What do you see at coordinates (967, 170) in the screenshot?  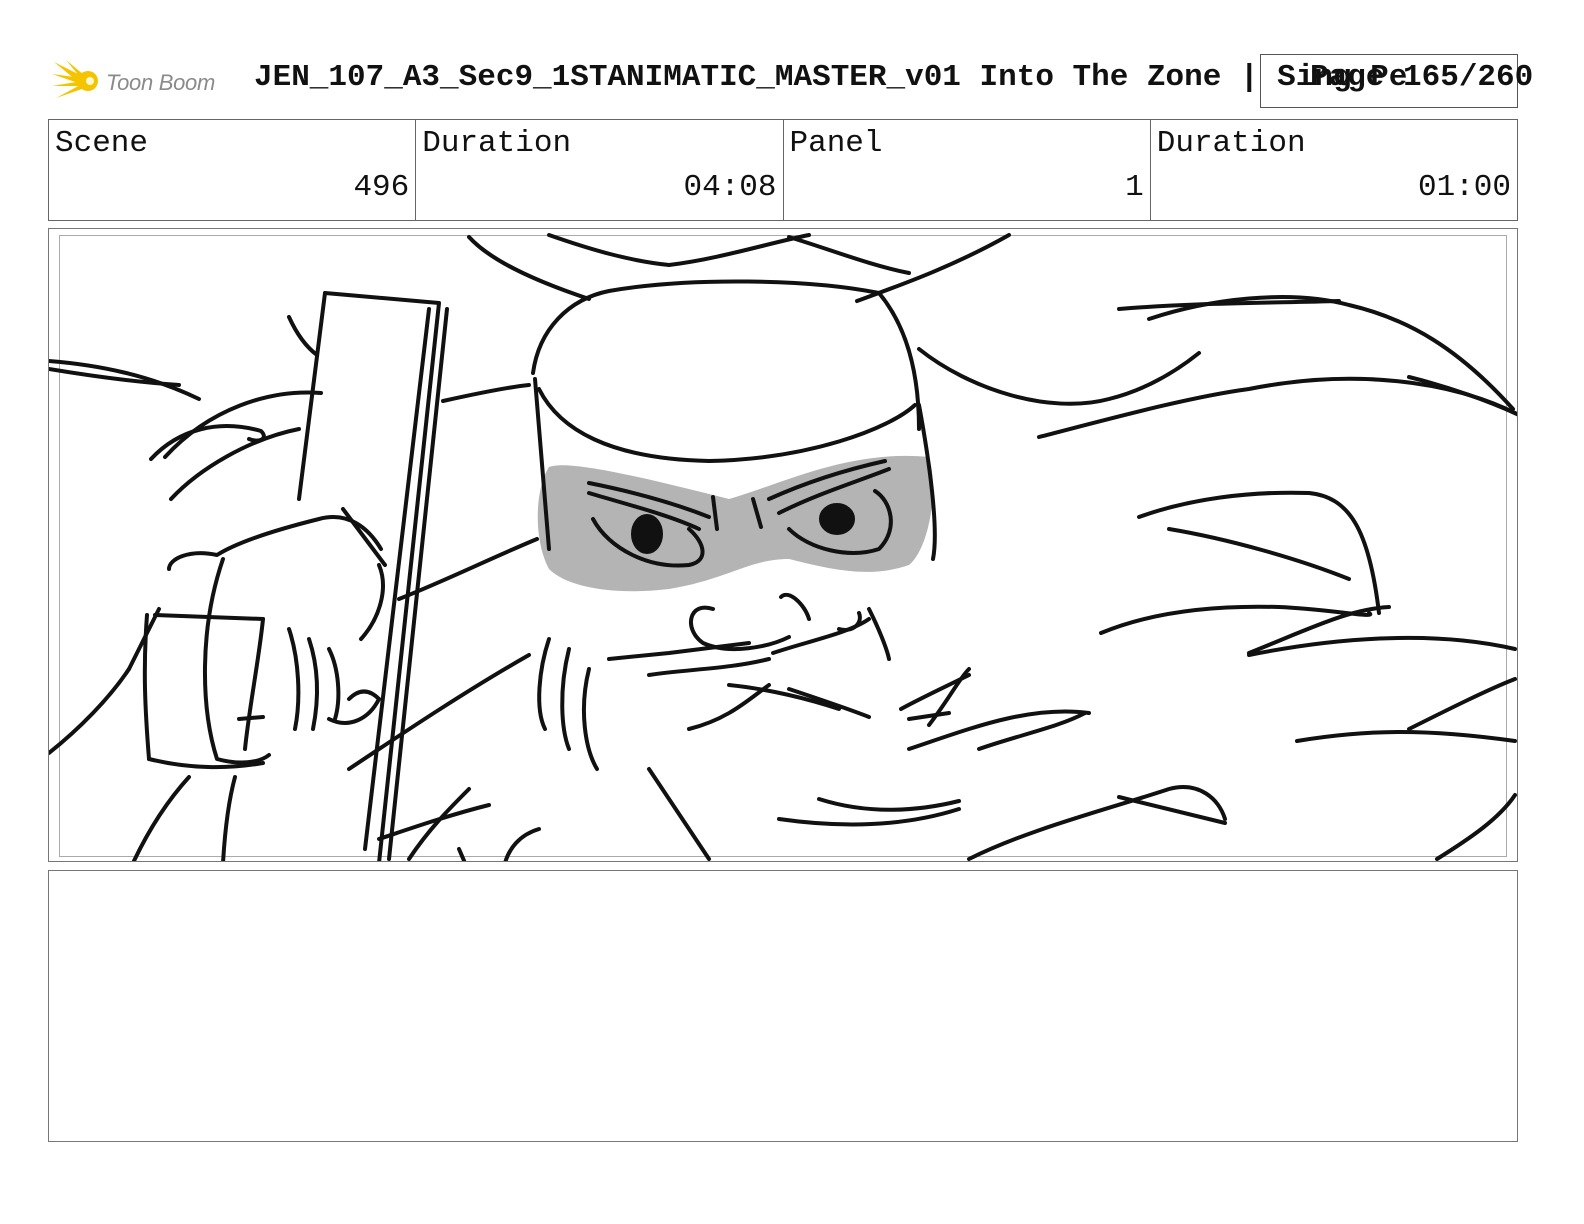 I see `panel-cell: Panel 1` at bounding box center [967, 170].